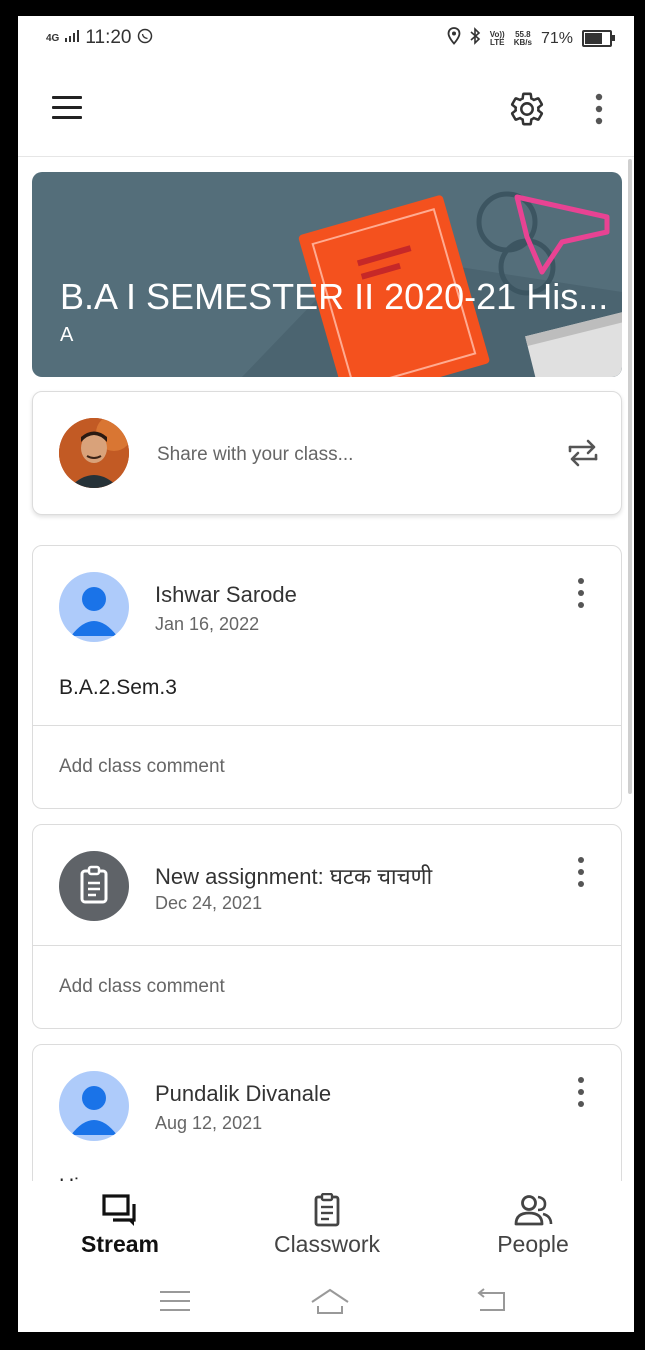  I want to click on repost-icon, so click(583, 452).